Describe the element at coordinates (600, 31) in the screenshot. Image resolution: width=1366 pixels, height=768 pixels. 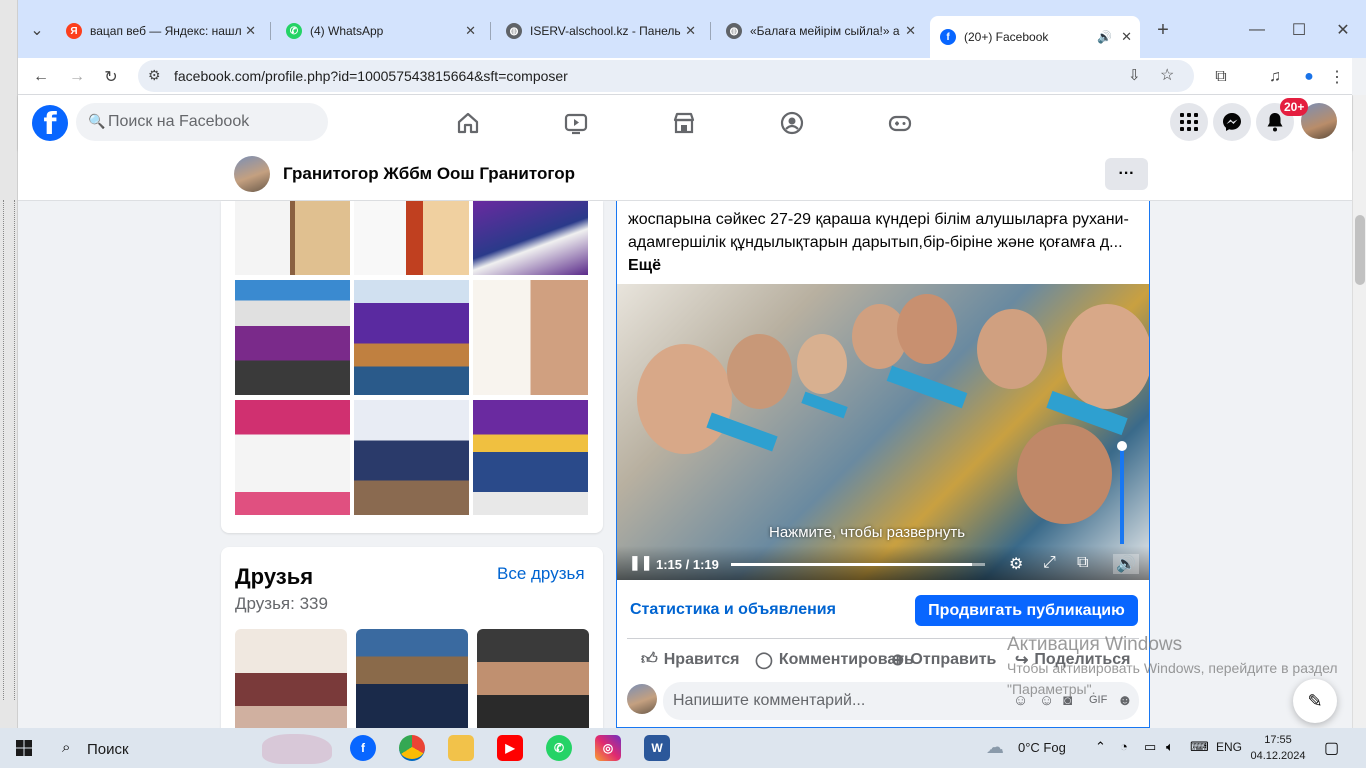
I see `tab-iserv: ◍ ISERV-alschool.kz - Панель ✕` at that location.